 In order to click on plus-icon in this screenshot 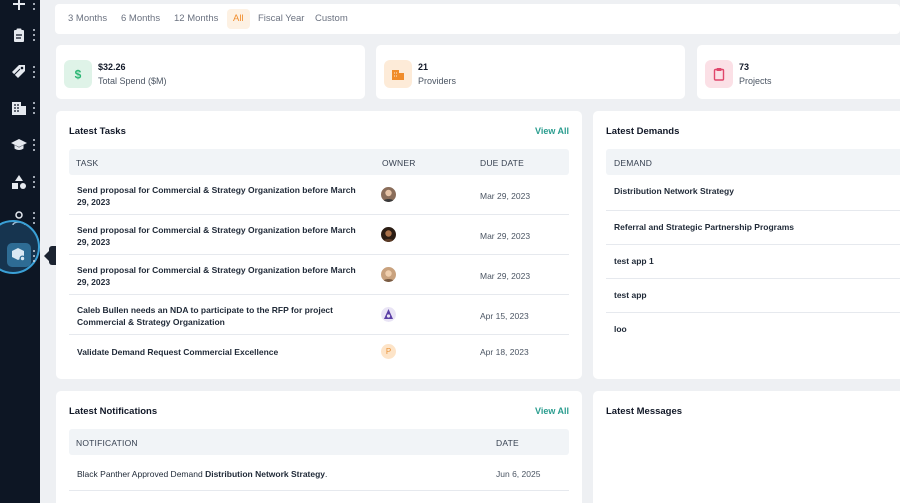, I will do `click(19, 6)`.